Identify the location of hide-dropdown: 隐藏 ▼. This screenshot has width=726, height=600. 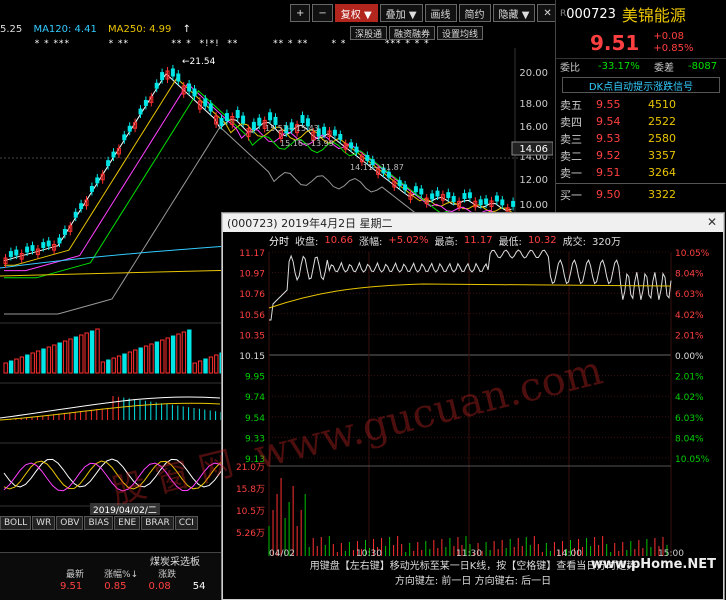
(514, 13).